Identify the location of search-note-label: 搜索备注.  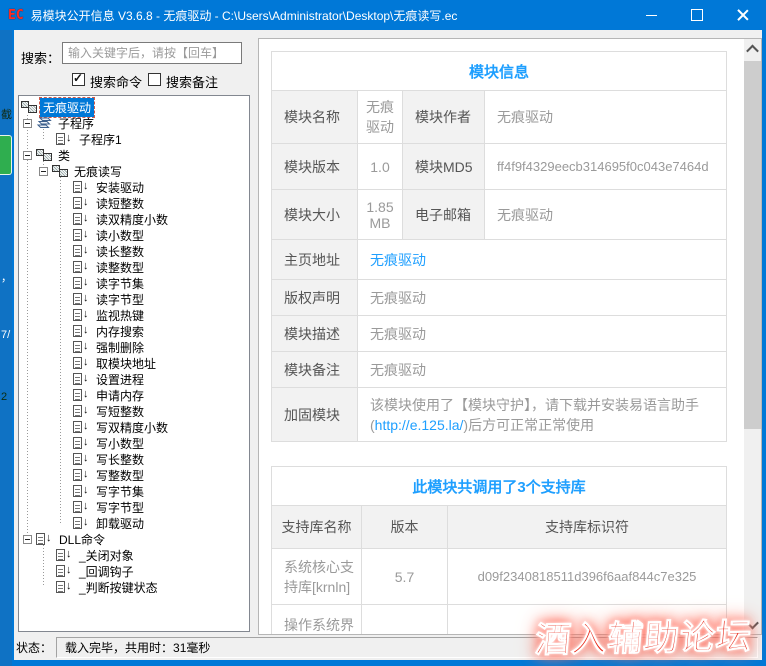
(192, 82).